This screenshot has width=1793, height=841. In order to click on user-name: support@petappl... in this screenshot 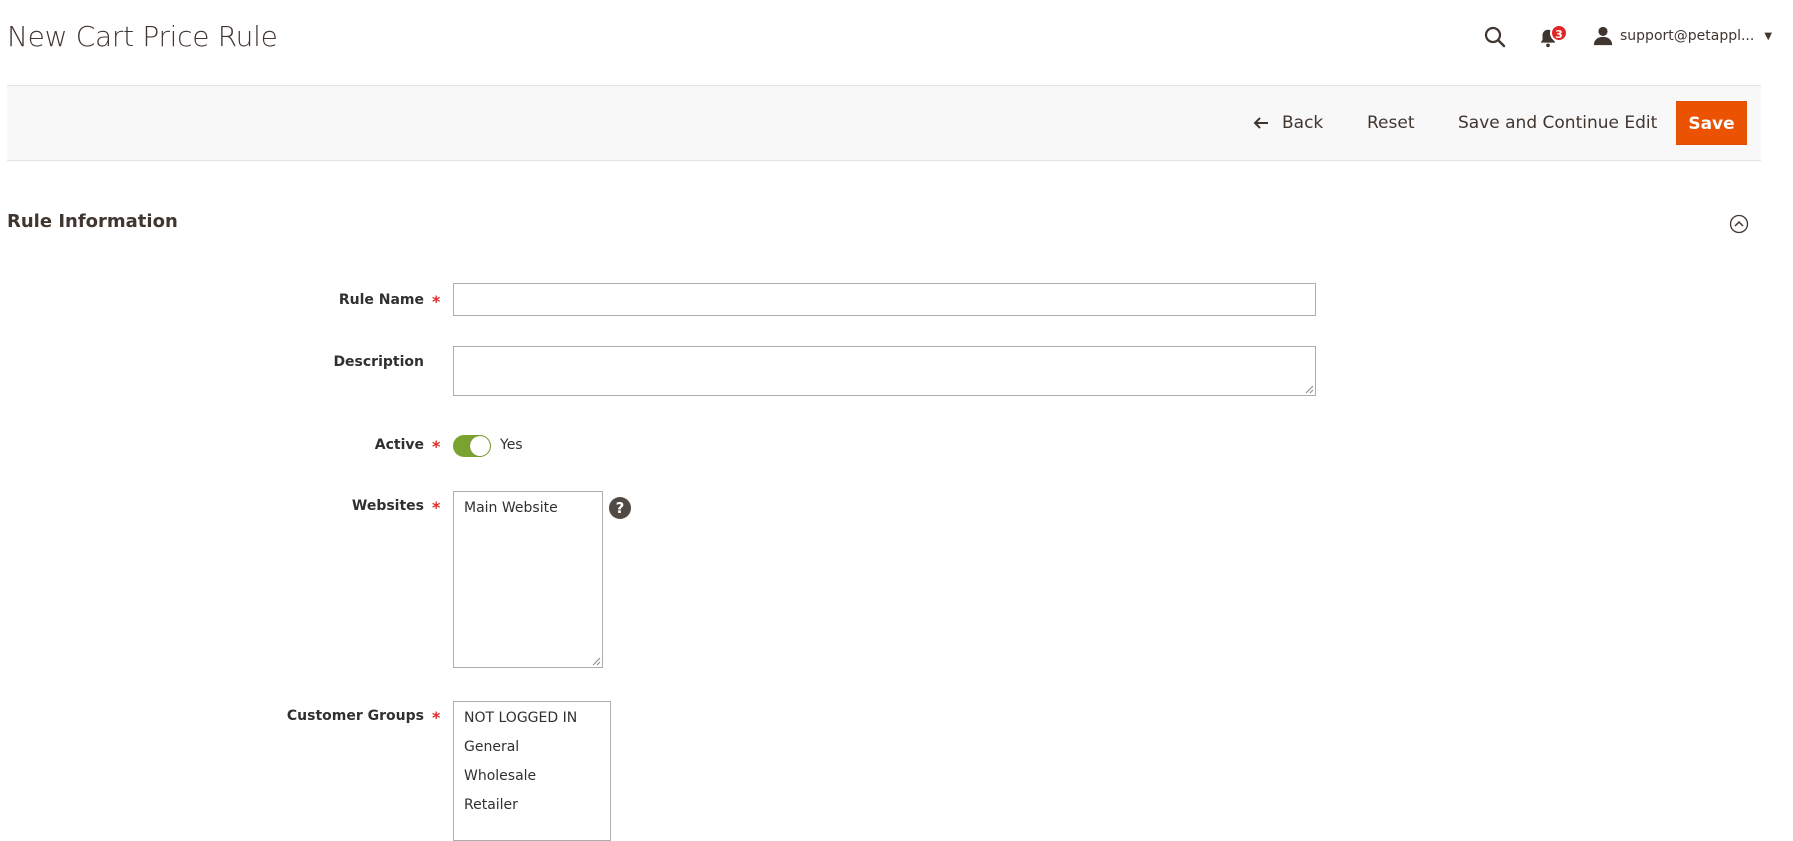, I will do `click(1687, 36)`.